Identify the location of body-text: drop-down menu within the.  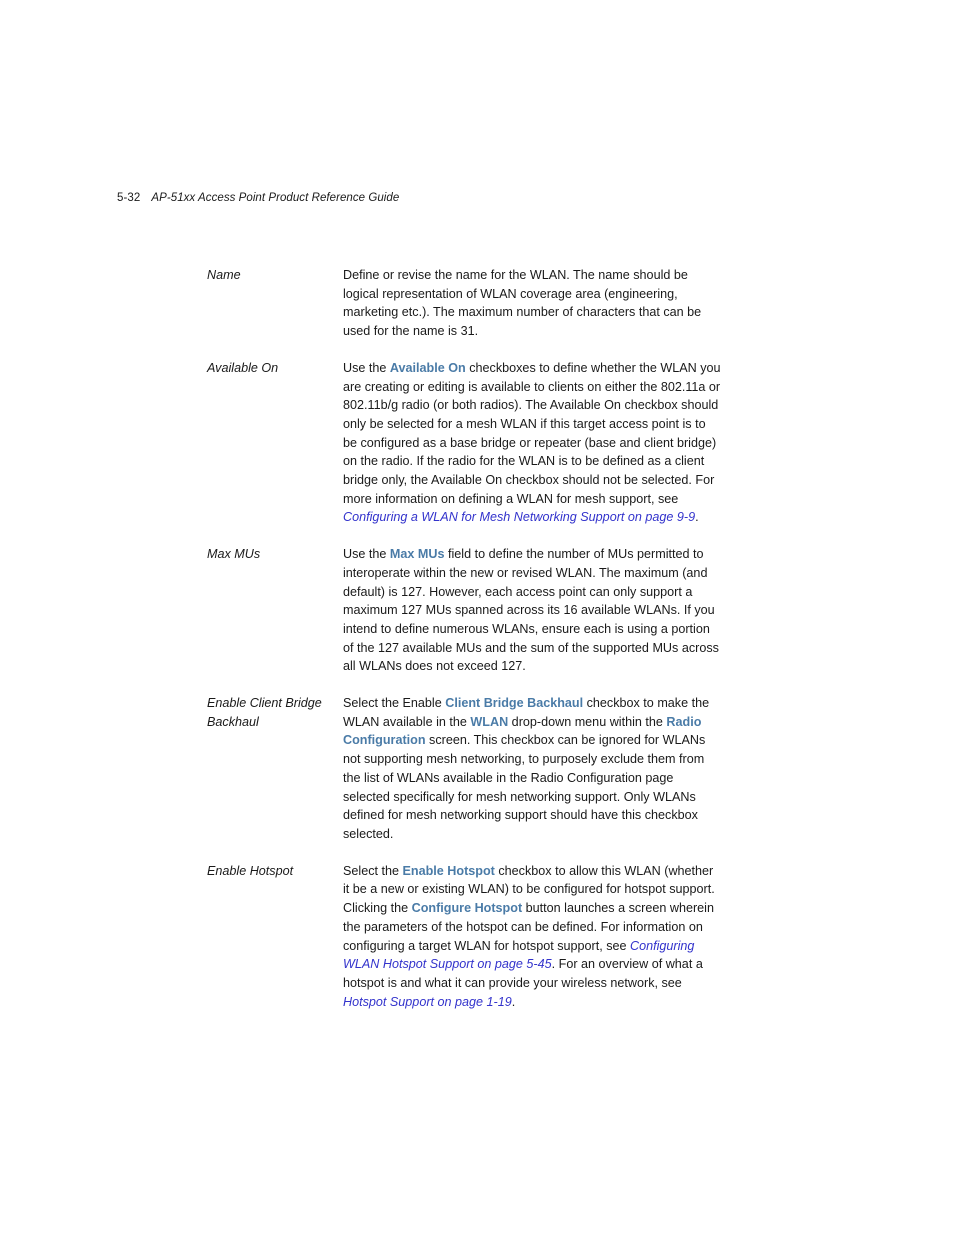
(587, 721).